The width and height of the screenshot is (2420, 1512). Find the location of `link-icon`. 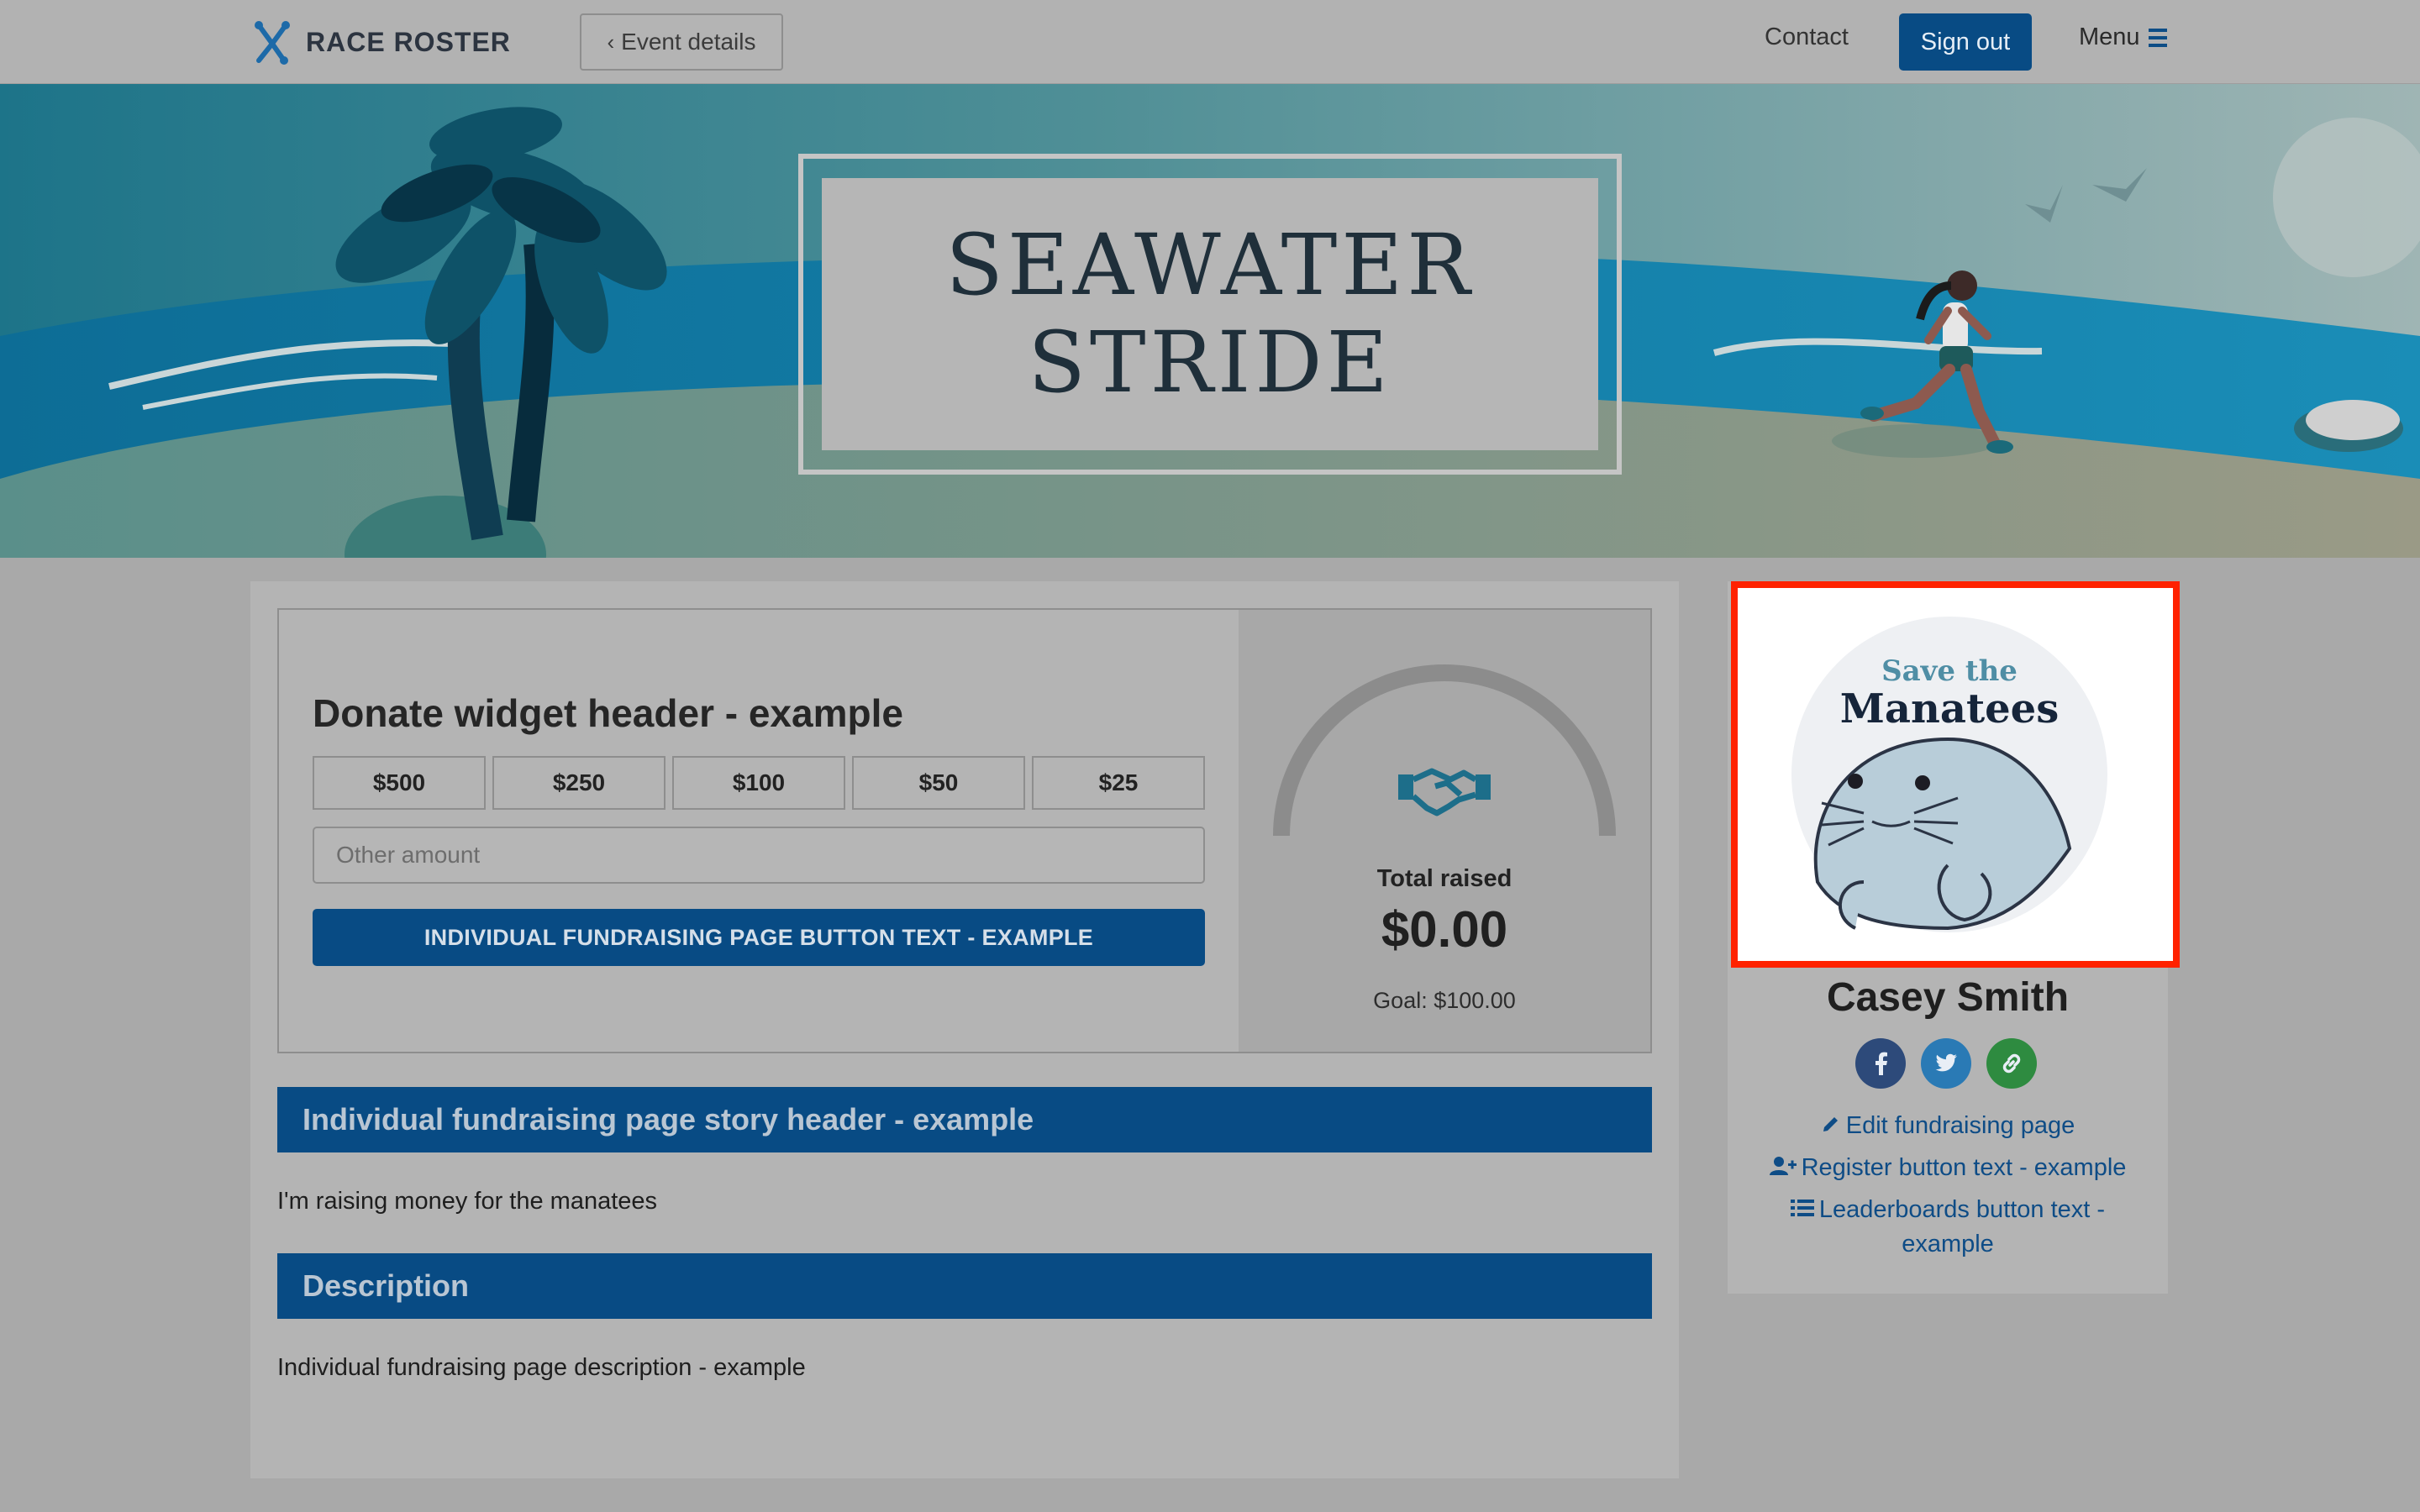

link-icon is located at coordinates (2011, 1063).